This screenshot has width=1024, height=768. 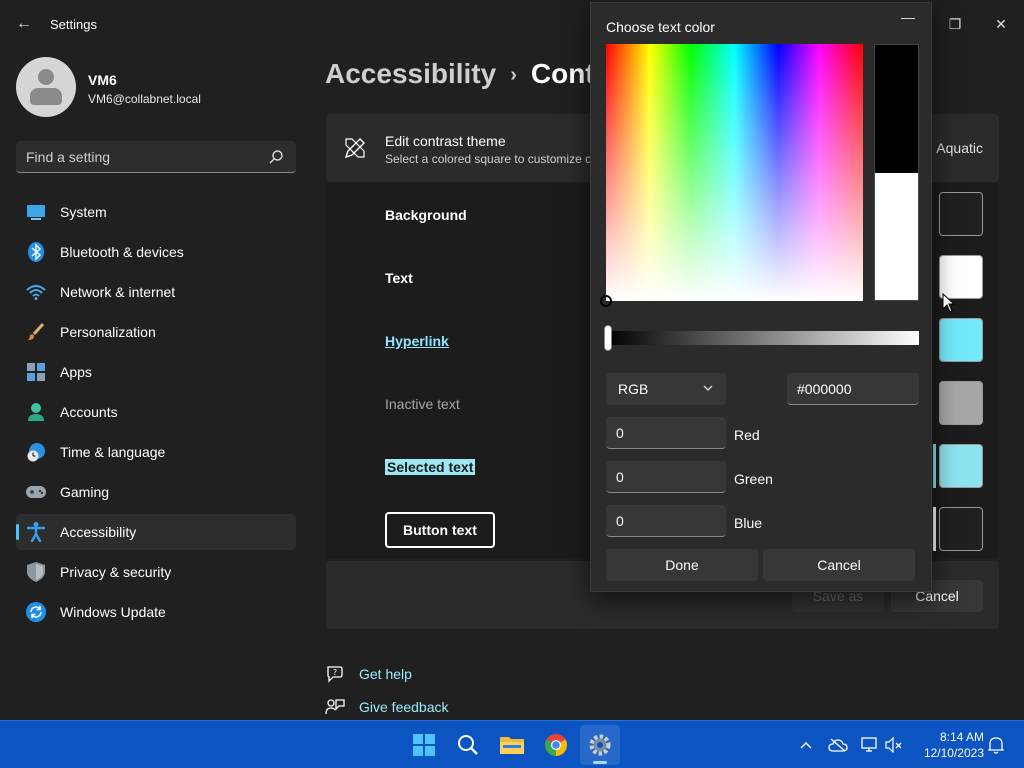 I want to click on volume-tray-button, so click(x=894, y=745).